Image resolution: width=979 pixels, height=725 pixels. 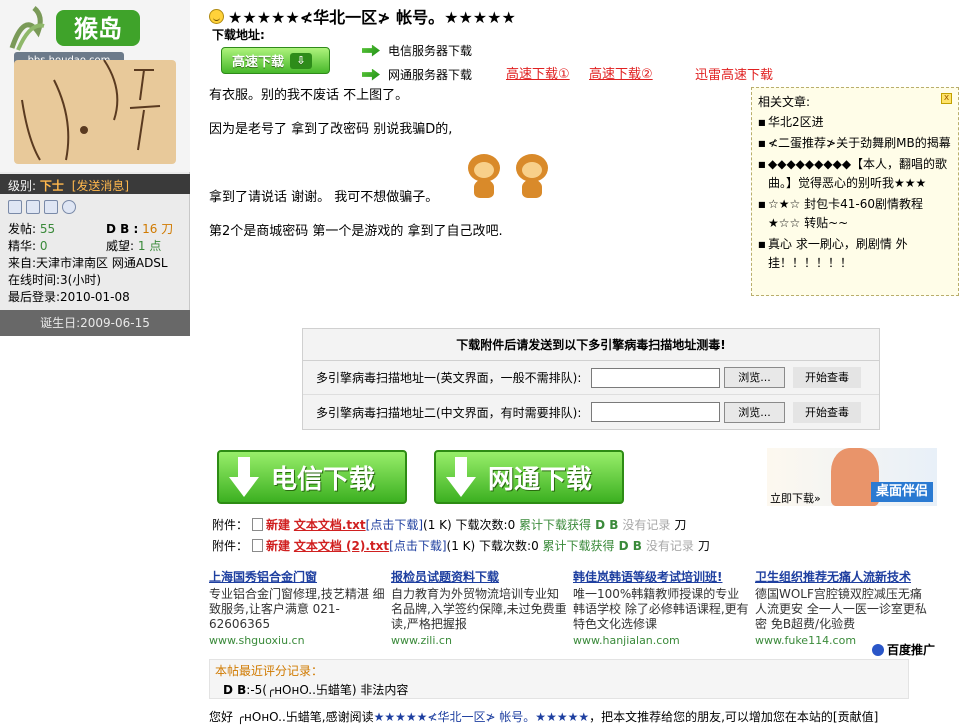 I want to click on ad-title: 报检员试题资料下载, so click(x=479, y=577).